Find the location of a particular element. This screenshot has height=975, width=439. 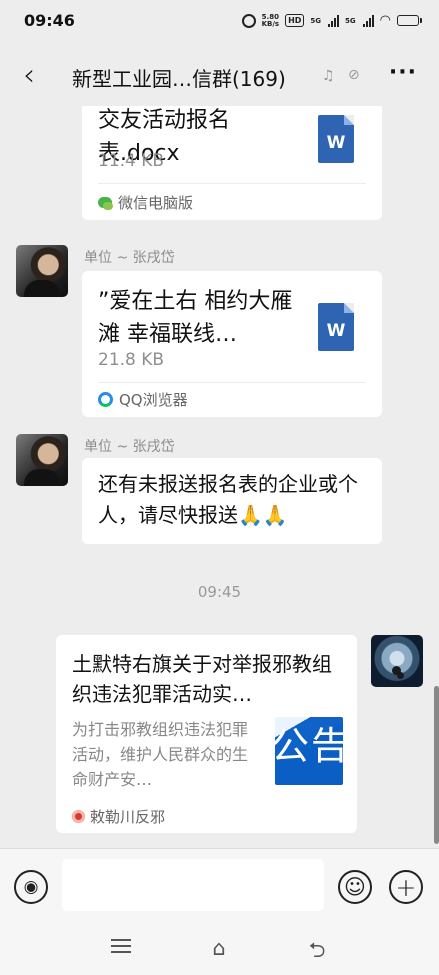

system-back-button: ⮌ is located at coordinates (317, 949).